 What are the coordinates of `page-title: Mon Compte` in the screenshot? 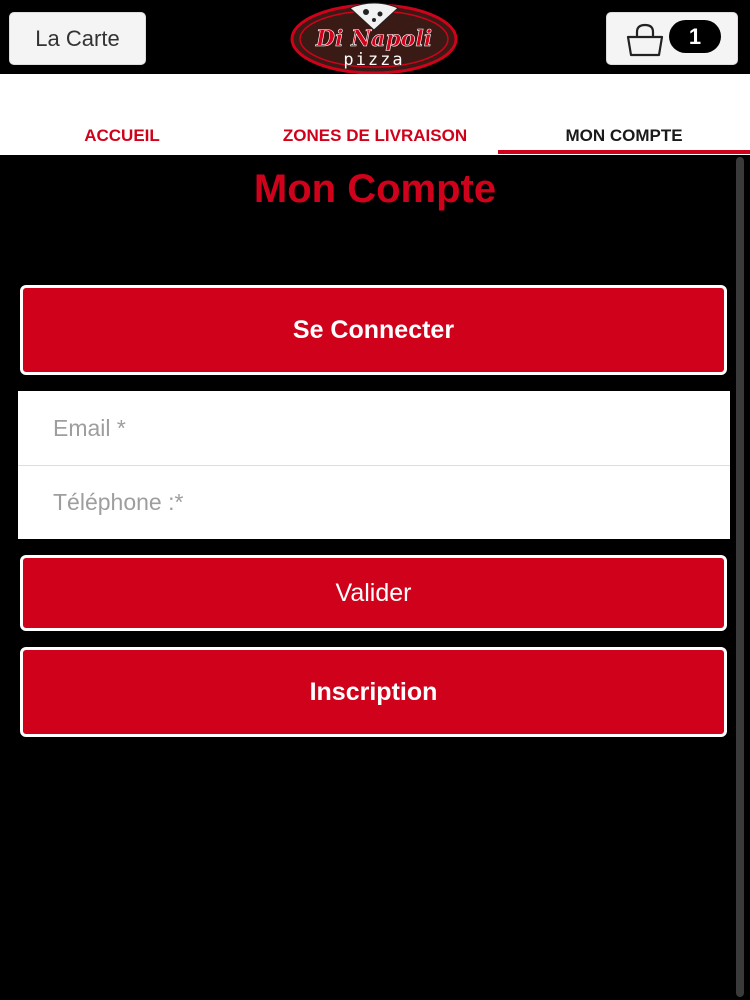 It's located at (375, 189).